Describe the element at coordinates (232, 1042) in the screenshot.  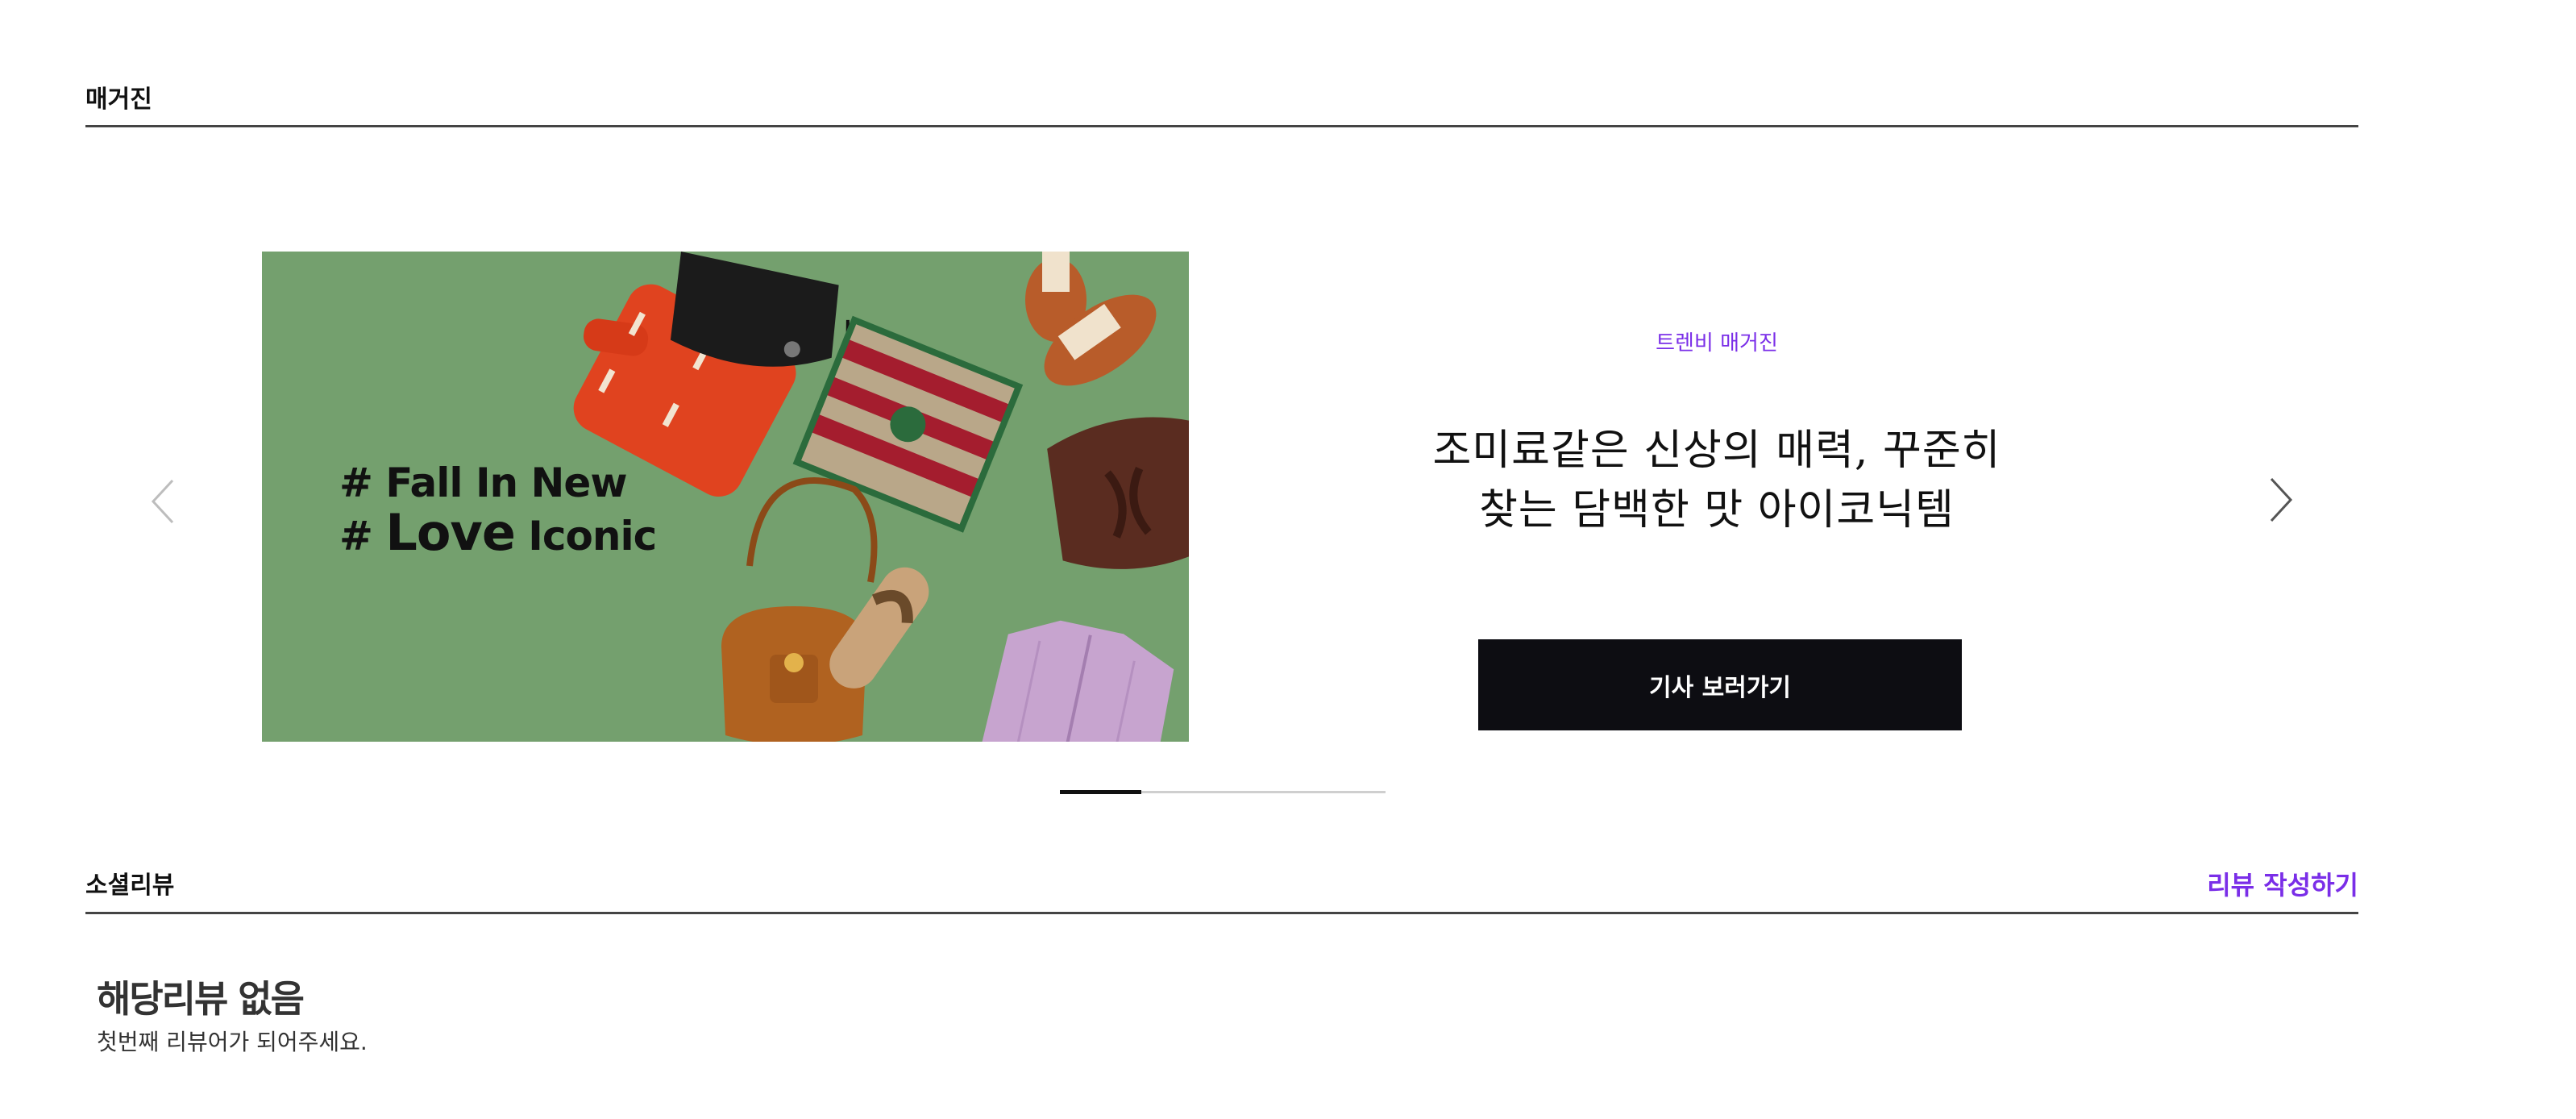
I see `empty-reviews-subtitle: 첫번째 리뷰어가 되어주세요.` at that location.